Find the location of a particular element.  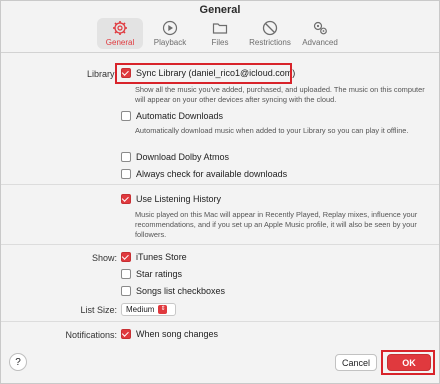

always-check-option: Always check for available downloads is located at coordinates (204, 174).